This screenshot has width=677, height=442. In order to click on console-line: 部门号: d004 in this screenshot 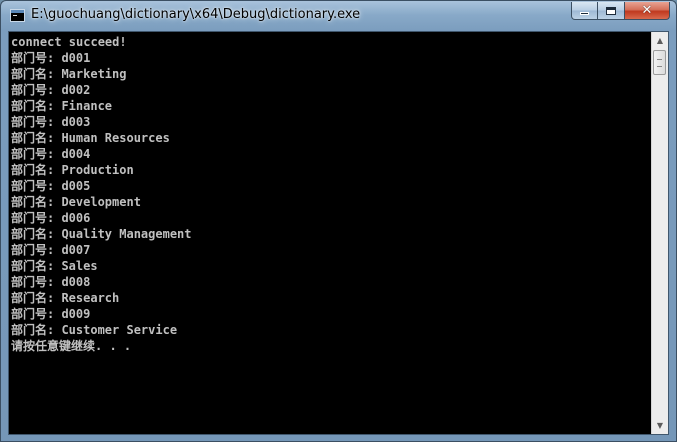, I will do `click(51, 154)`.